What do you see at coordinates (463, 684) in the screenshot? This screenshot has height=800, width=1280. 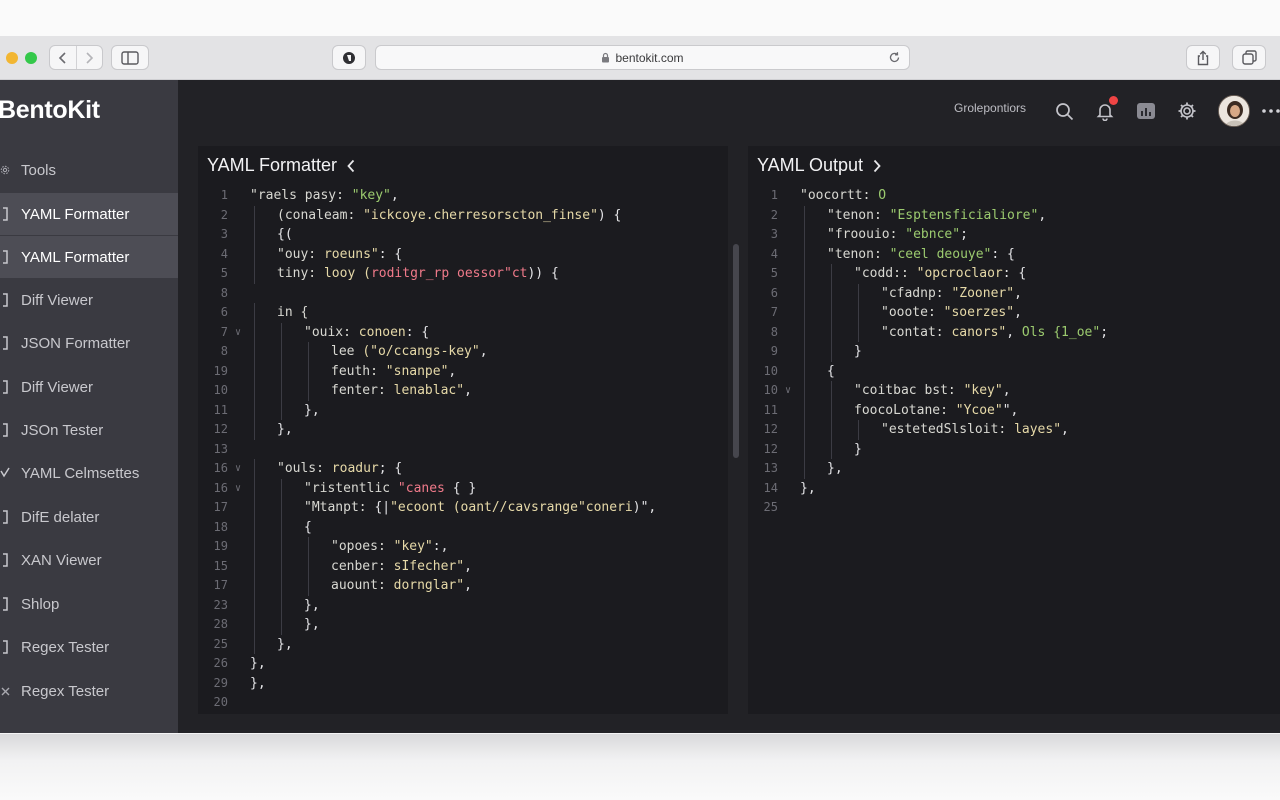 I see `code-line: 29},` at bounding box center [463, 684].